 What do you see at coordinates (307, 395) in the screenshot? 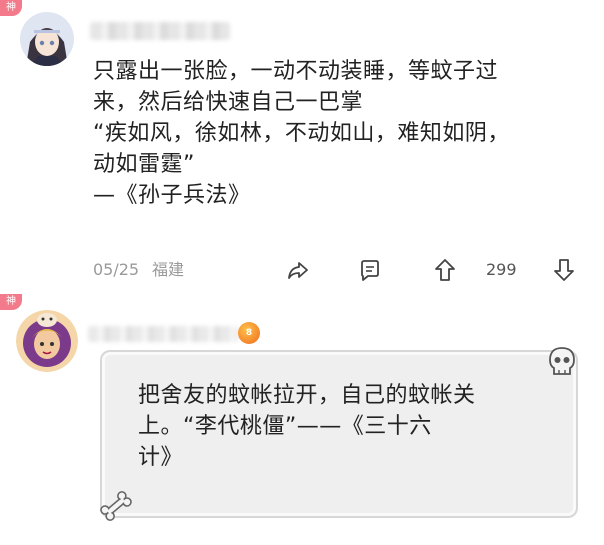
I see `comment-text-line: 把舍友的蚊帐拉开，自己的蚊帐关` at bounding box center [307, 395].